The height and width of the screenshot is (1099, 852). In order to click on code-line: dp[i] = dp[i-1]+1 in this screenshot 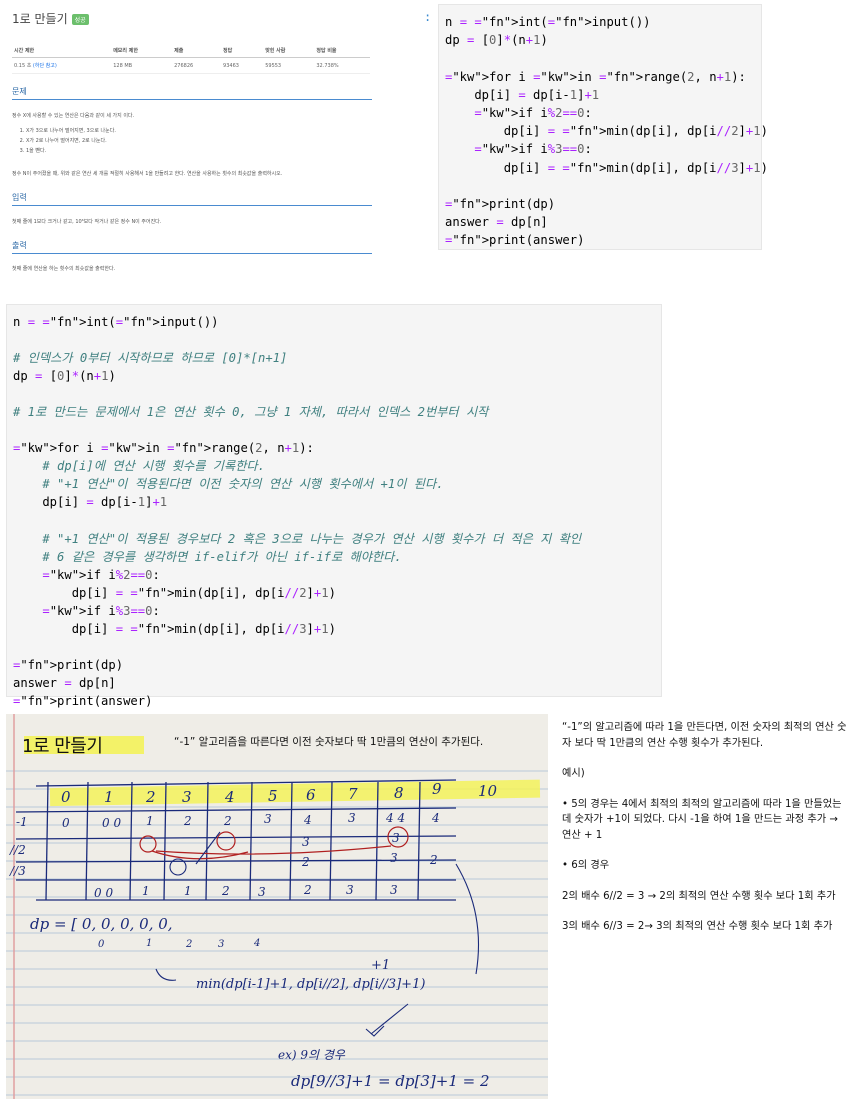, I will do `click(90, 502)`.